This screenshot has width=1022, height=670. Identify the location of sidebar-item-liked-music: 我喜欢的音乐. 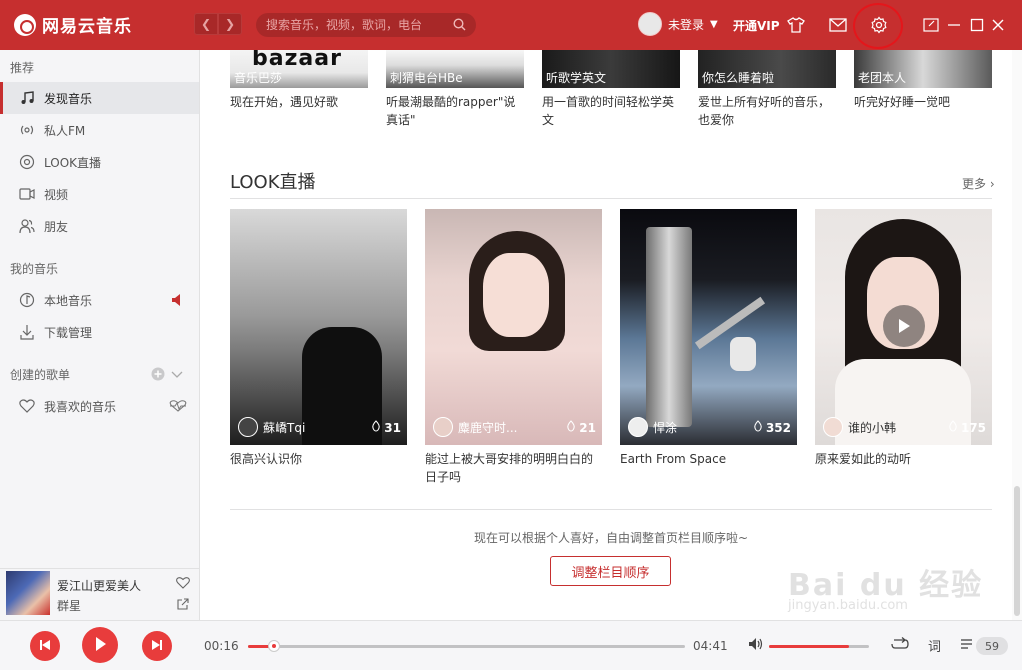
(99, 406).